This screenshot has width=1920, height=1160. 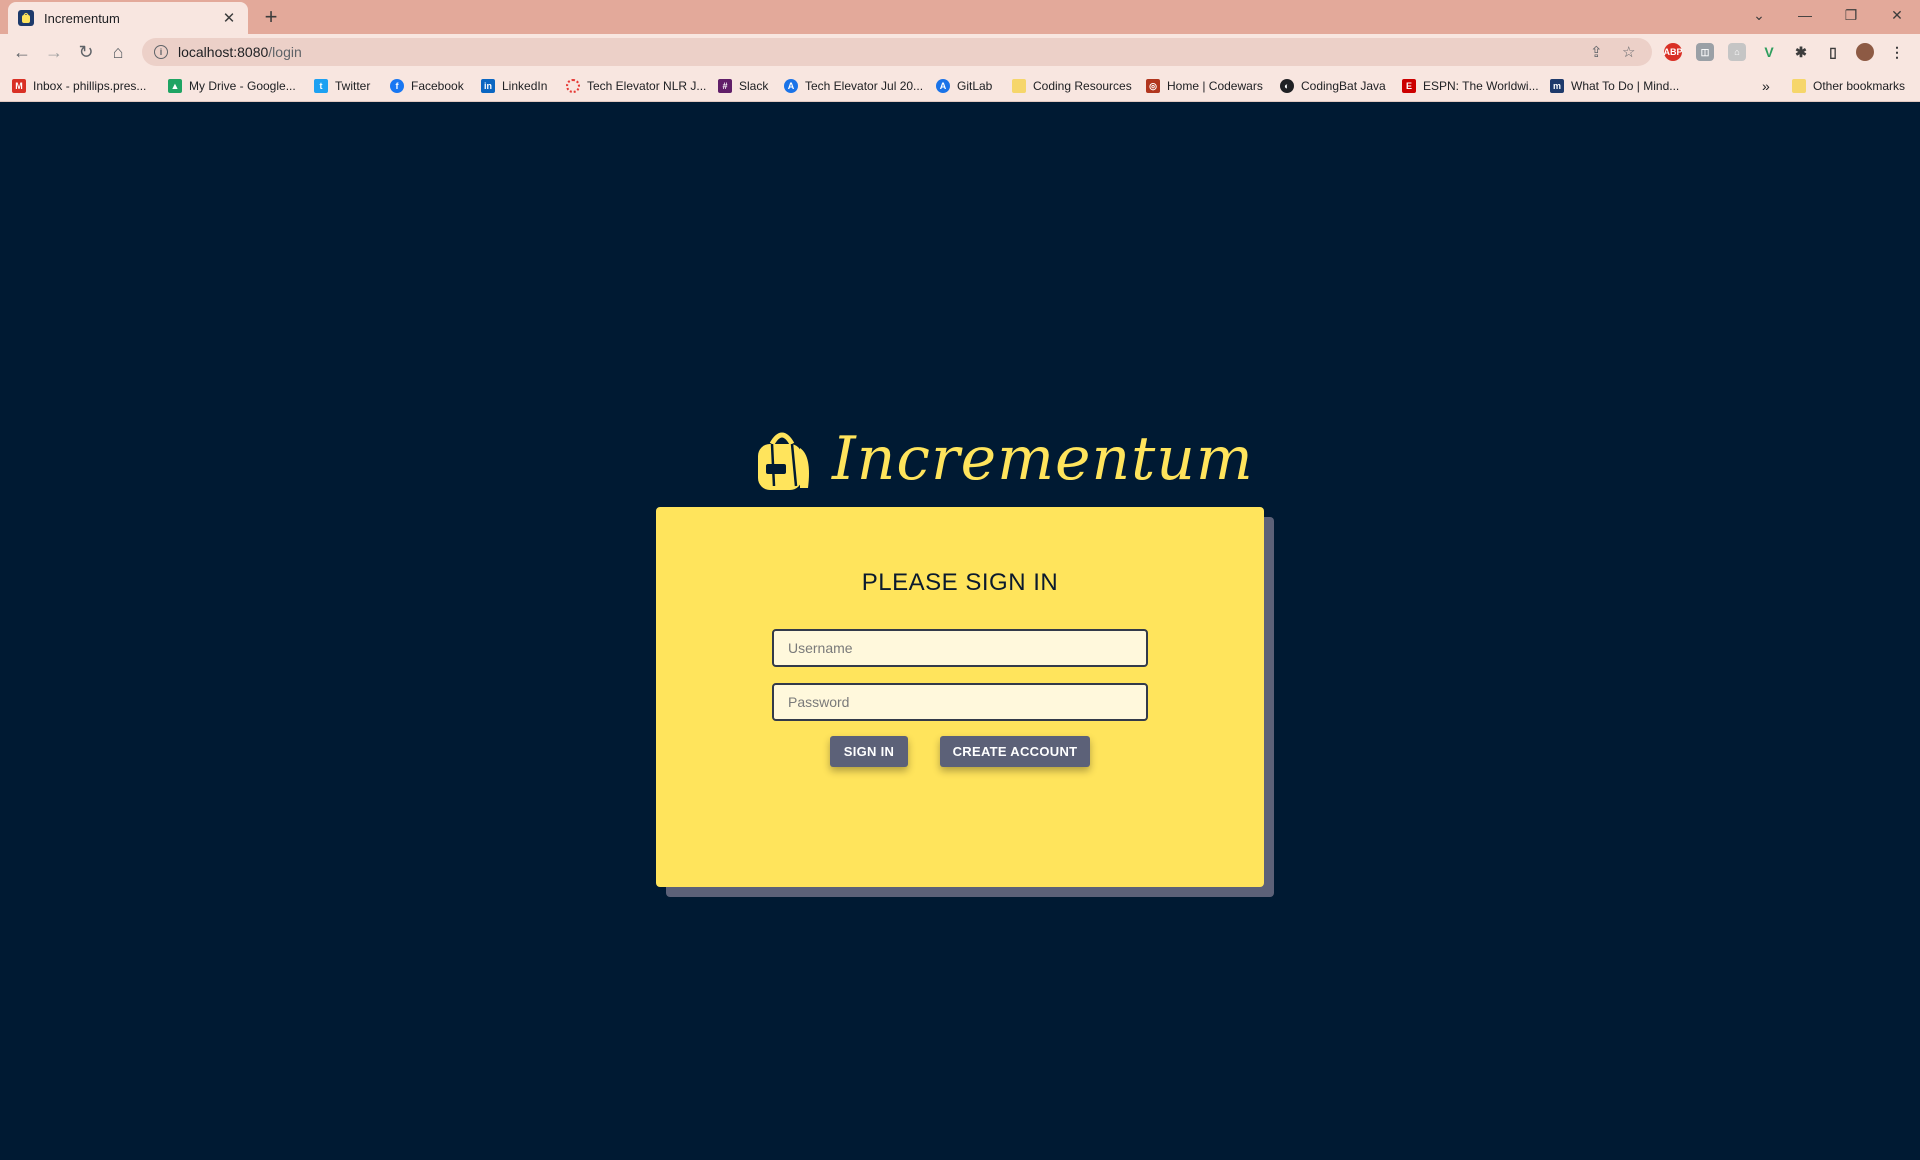 I want to click on other-bookmarks: Other bookmarks, so click(x=1848, y=86).